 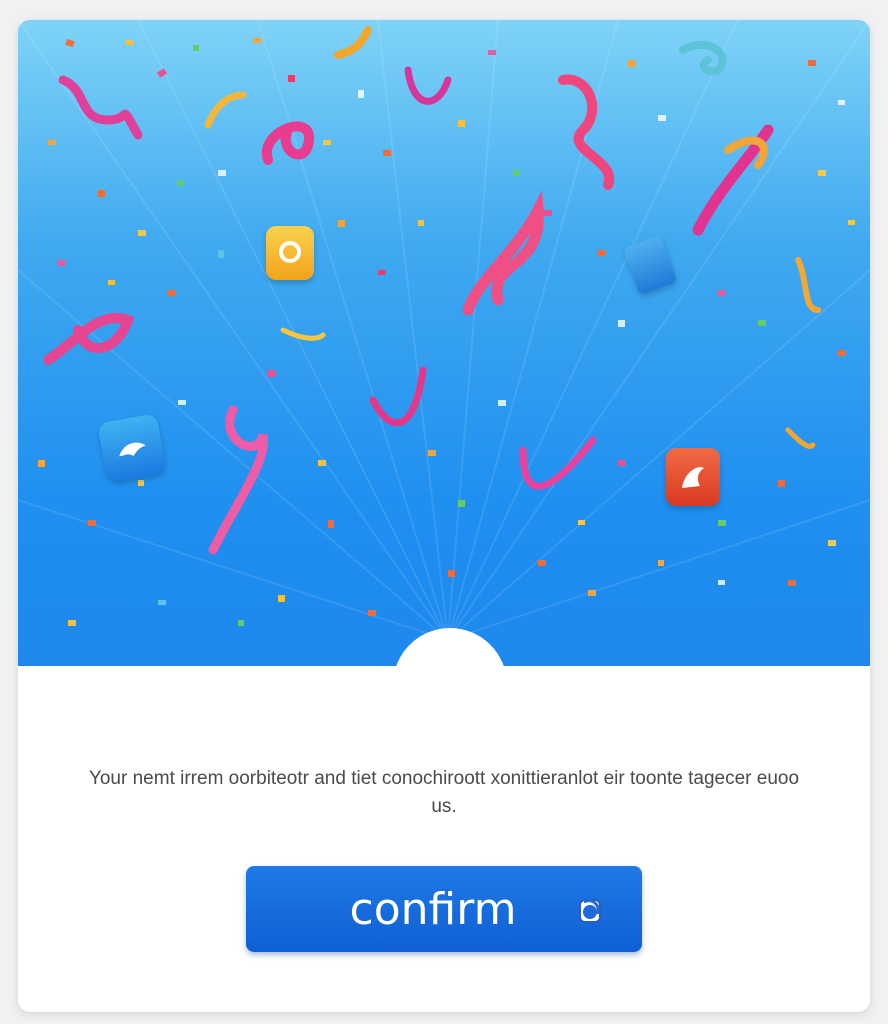 What do you see at coordinates (590, 910) in the screenshot?
I see `copy-icon` at bounding box center [590, 910].